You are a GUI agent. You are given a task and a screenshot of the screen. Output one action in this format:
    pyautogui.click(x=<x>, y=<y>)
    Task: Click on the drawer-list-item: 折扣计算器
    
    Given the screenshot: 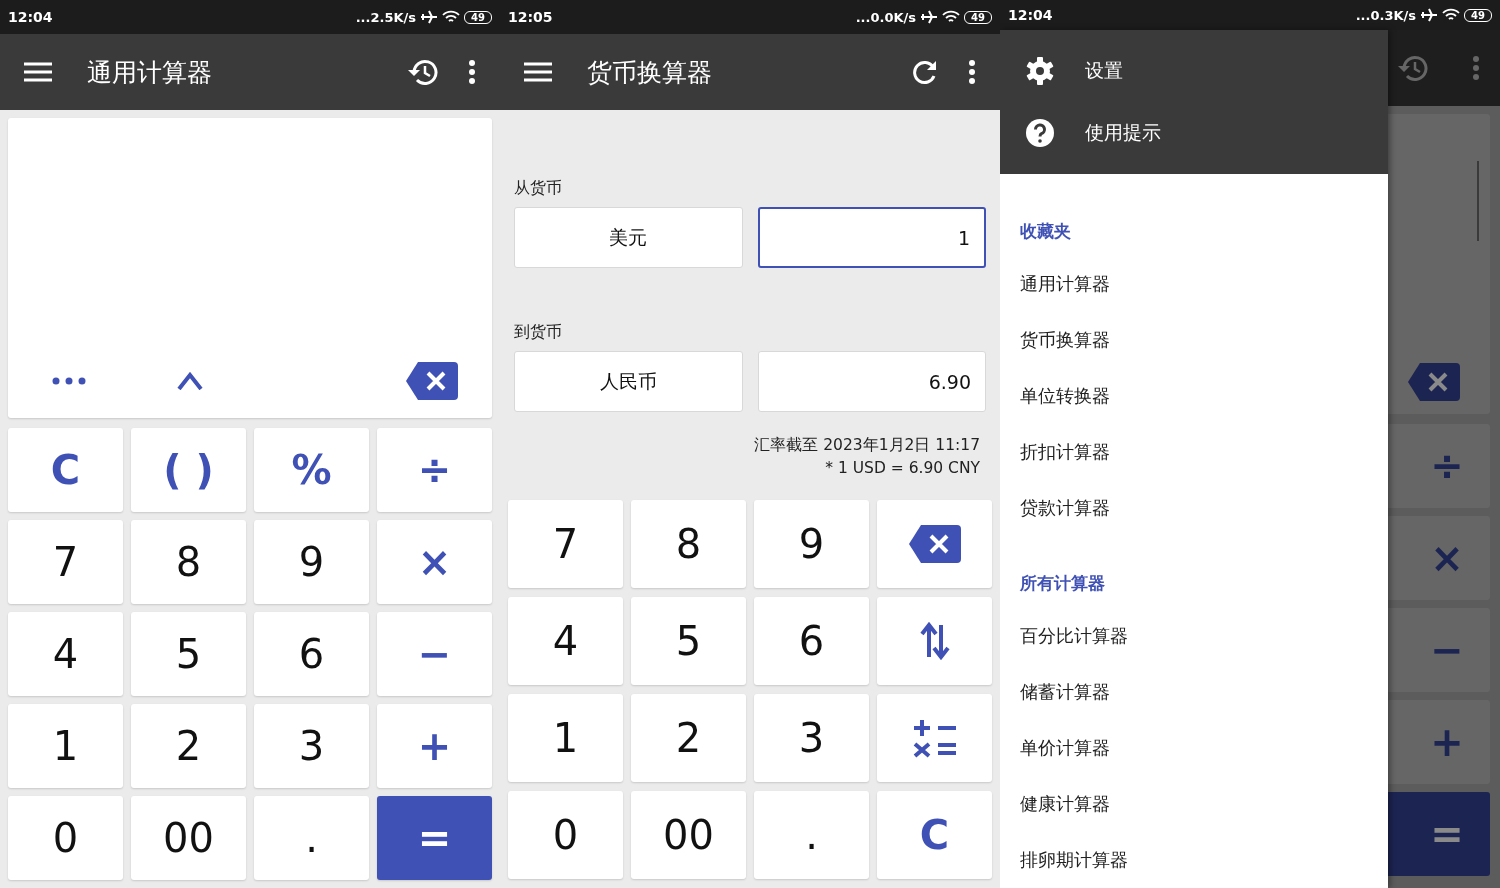 What is the action you would take?
    pyautogui.click(x=1194, y=452)
    